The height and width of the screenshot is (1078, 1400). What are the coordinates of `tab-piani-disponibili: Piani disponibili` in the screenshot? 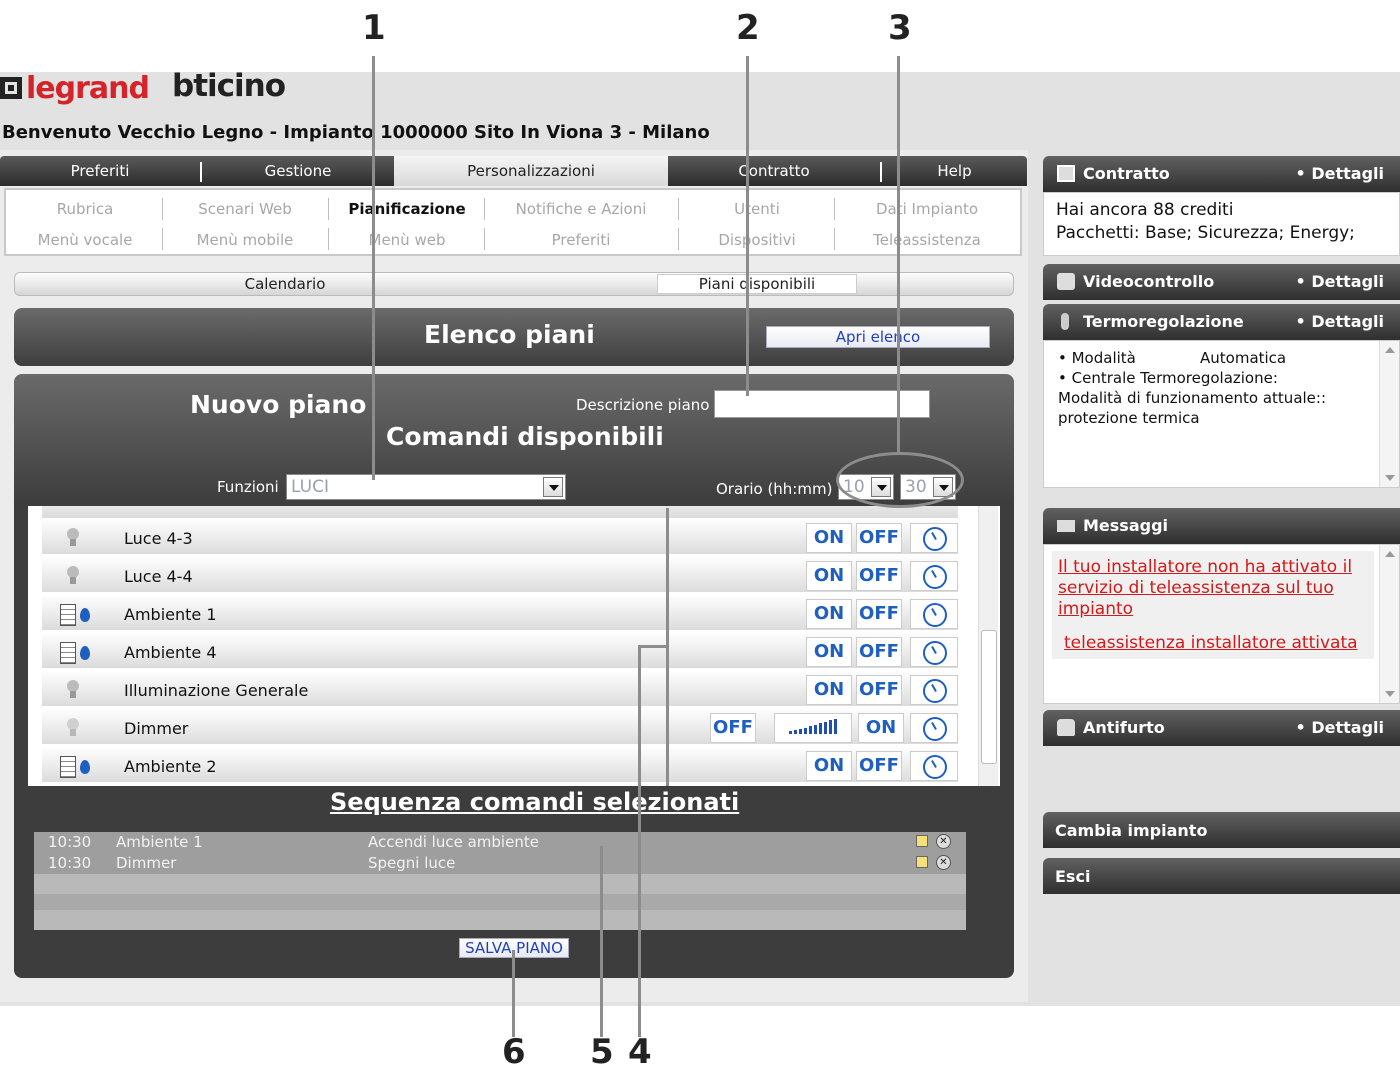 It's located at (757, 284).